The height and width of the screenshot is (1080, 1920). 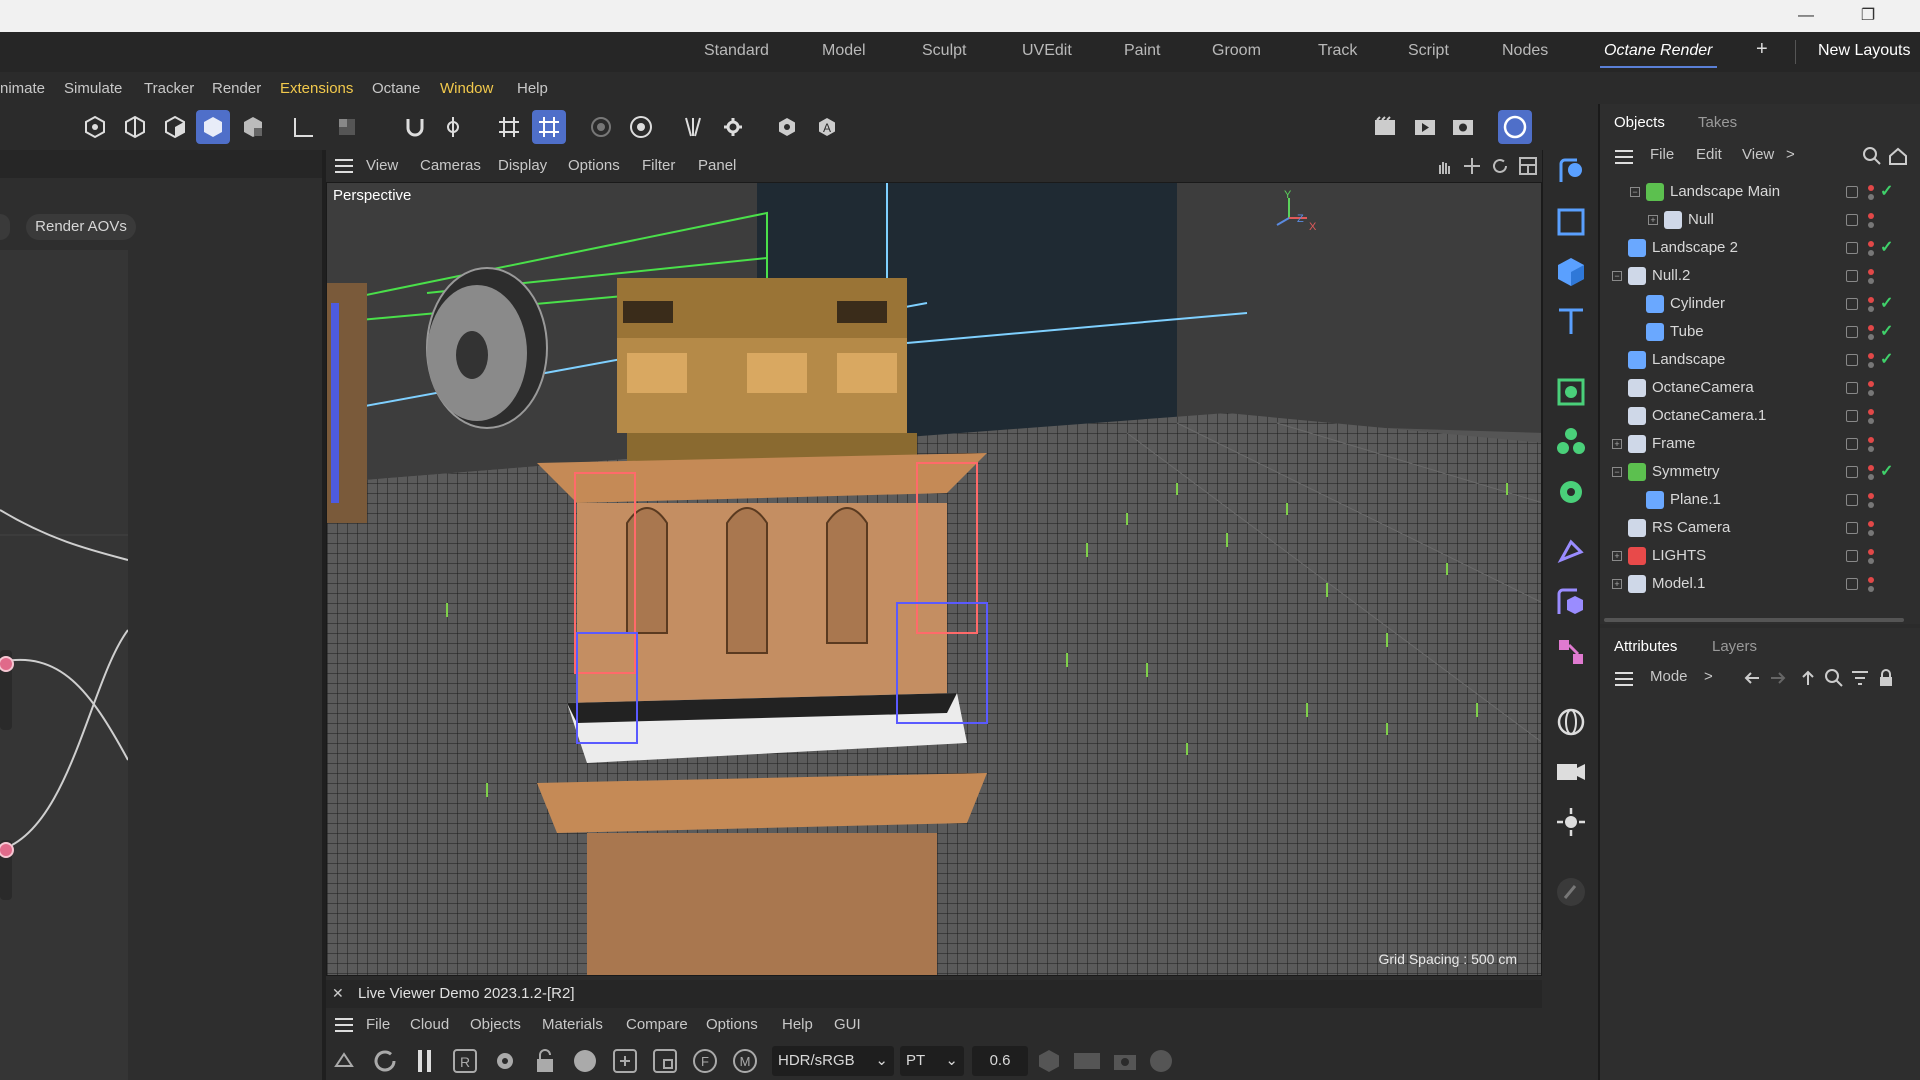 What do you see at coordinates (1760, 360) in the screenshot?
I see `object-row: Landscape ✓` at bounding box center [1760, 360].